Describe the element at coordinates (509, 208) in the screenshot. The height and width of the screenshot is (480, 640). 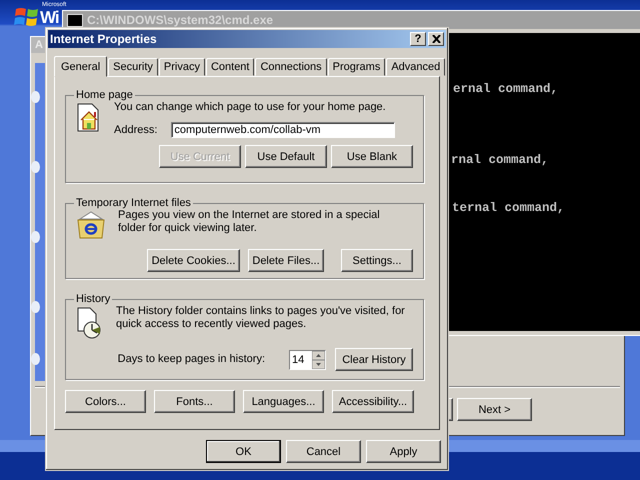
I see `console-line: ternal command,` at that location.